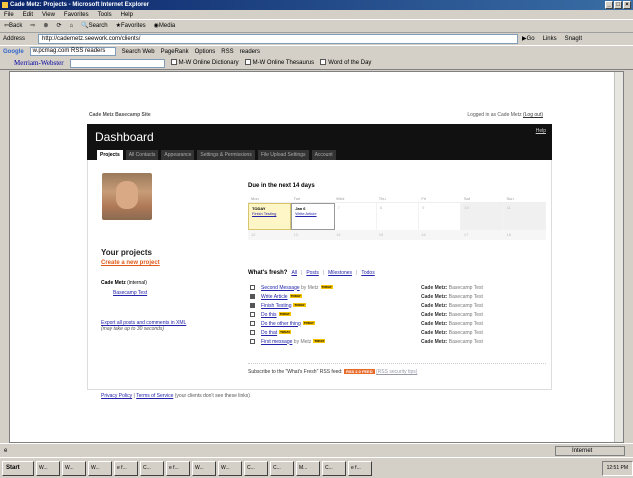 This screenshot has width=633, height=478. I want to click on google-search-input: w.pcmag.com RSS readers, so click(72, 51).